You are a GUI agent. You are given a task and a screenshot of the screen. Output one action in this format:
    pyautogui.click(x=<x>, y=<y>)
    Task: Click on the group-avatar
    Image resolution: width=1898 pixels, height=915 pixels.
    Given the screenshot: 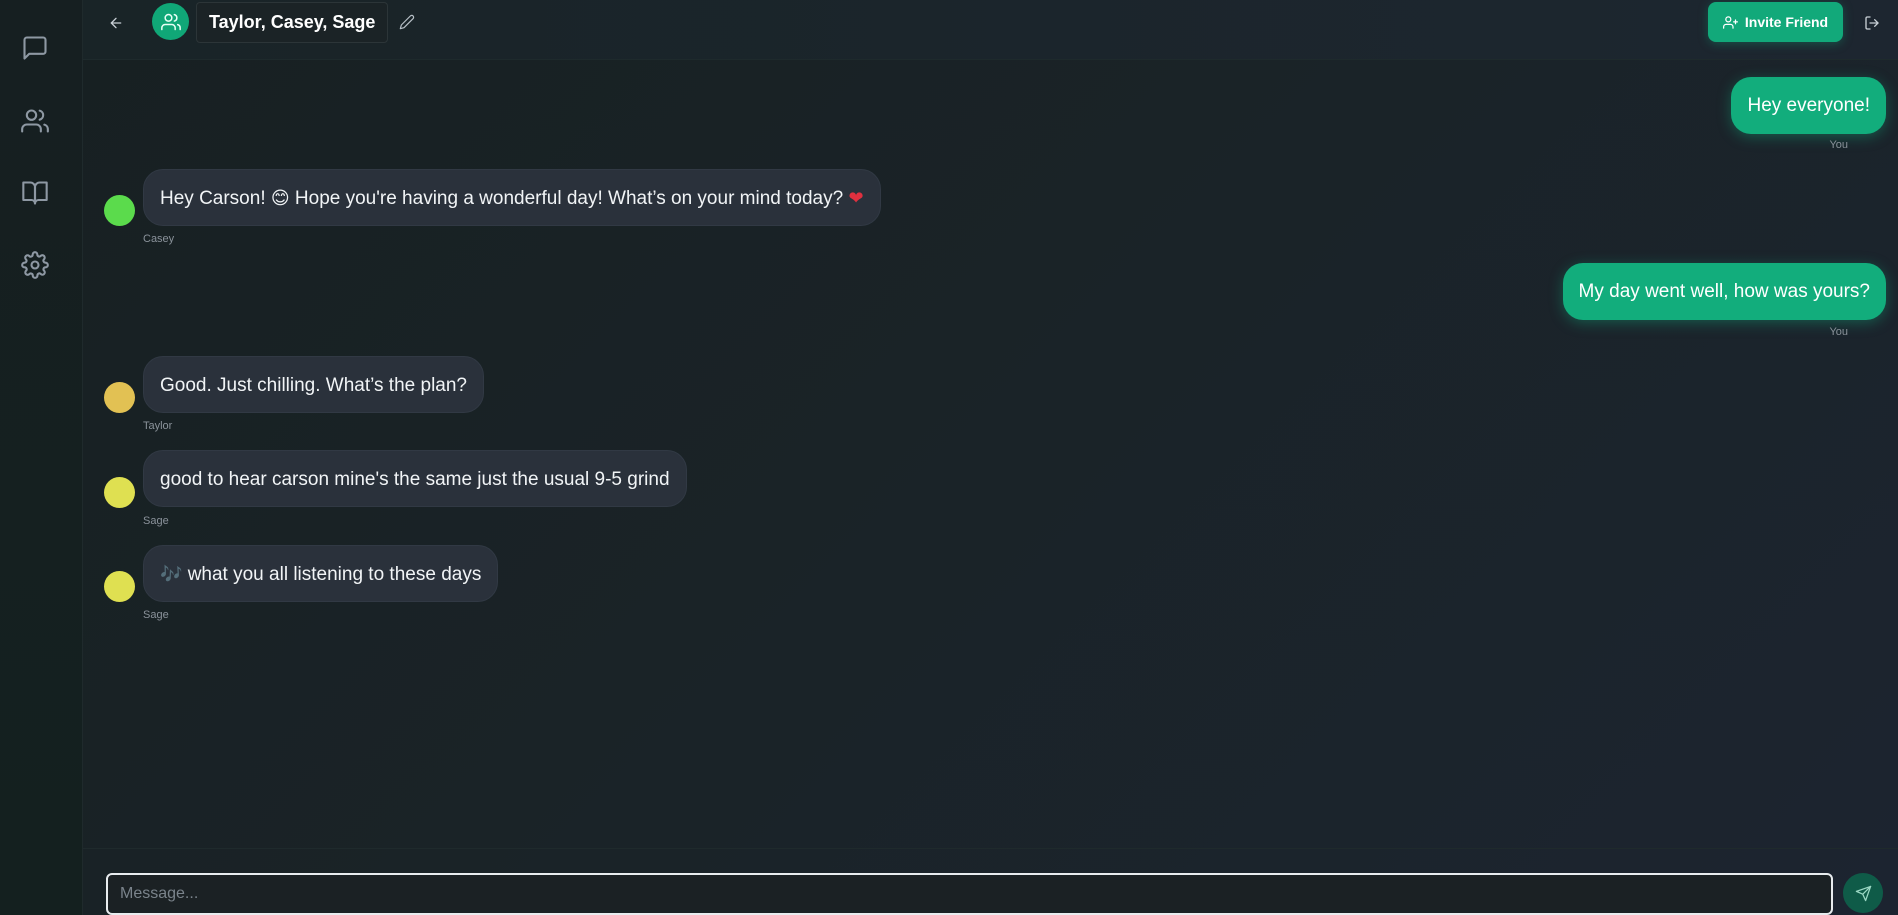 What is the action you would take?
    pyautogui.click(x=170, y=21)
    